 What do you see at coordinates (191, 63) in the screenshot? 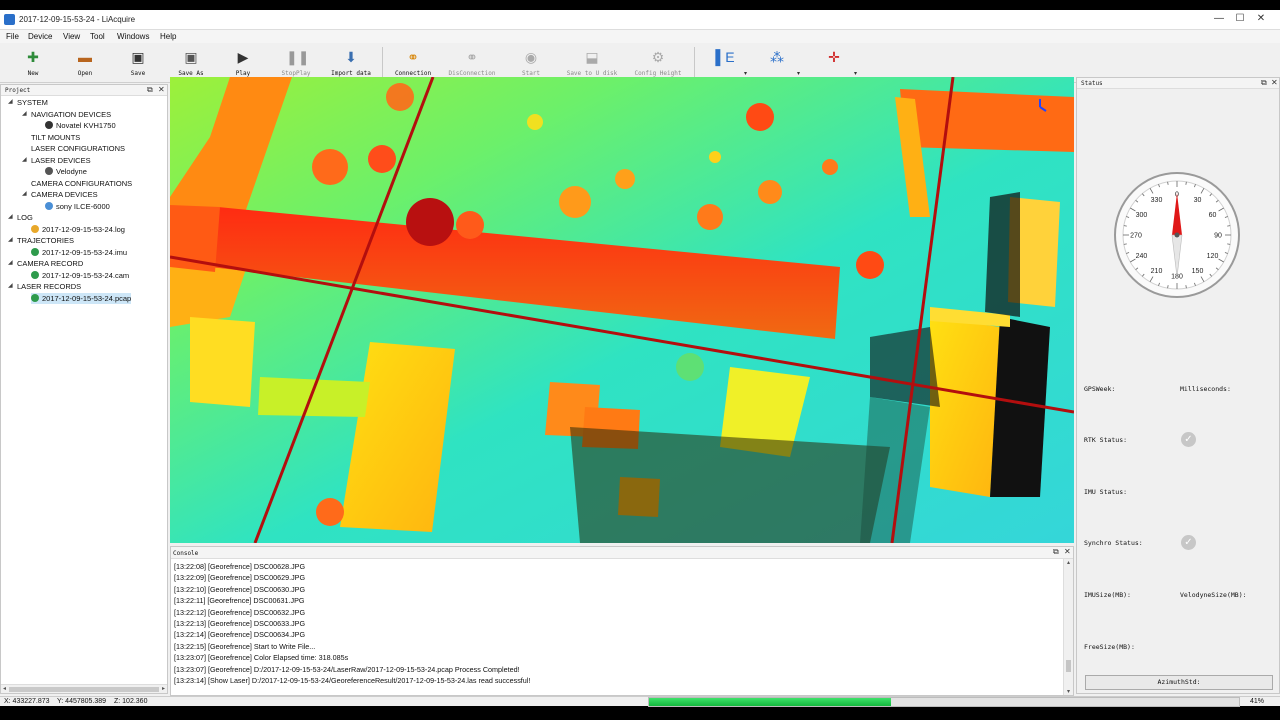
I see `save-as-button: ▣ Save As` at bounding box center [191, 63].